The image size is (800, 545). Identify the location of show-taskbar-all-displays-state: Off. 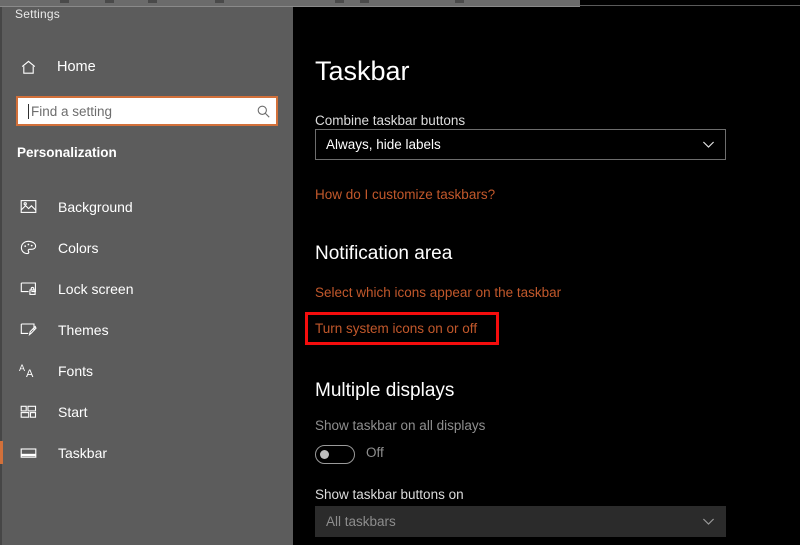
(375, 452).